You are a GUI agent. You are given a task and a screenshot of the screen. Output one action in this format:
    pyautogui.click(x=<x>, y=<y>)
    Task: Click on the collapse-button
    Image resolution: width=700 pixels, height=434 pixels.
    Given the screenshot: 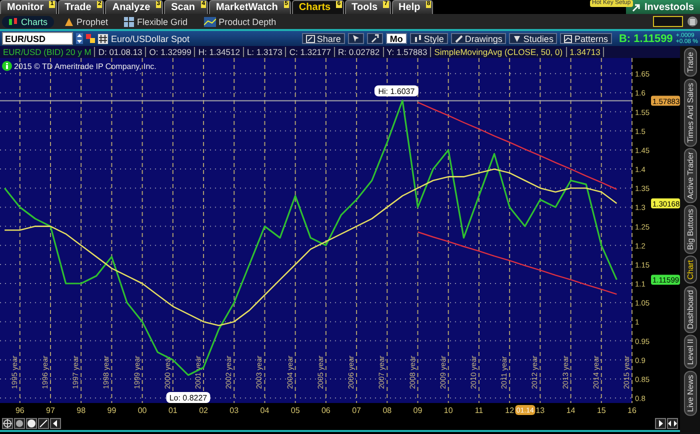 What is the action you would take?
    pyautogui.click(x=55, y=423)
    